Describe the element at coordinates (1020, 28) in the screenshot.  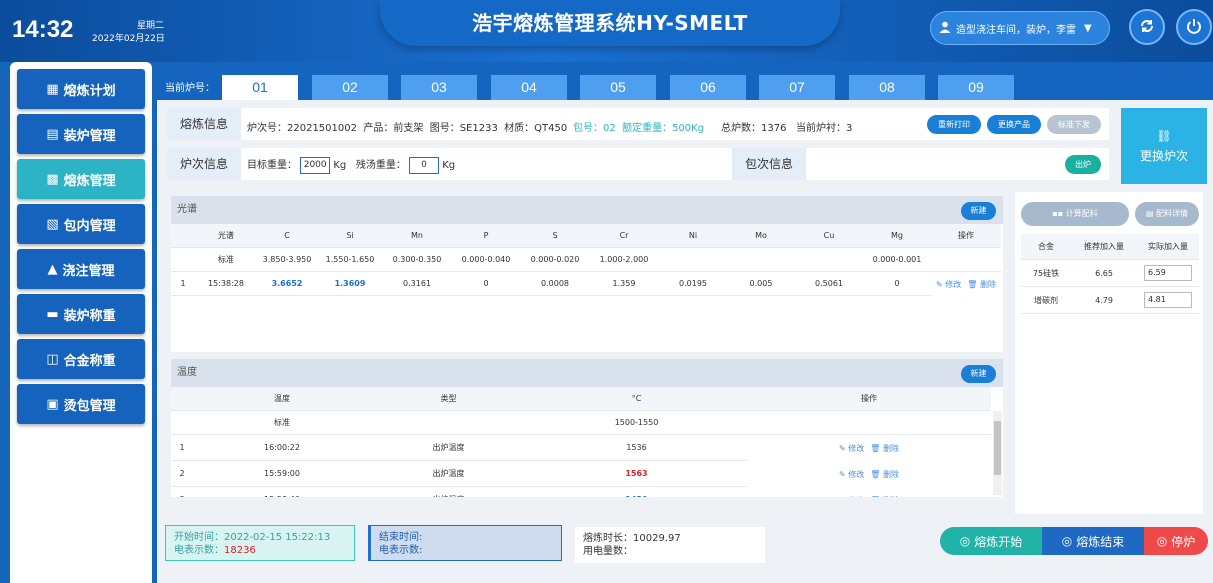
I see `user-dropdown: 造型浇注车间，装炉，李雷 ▼` at that location.